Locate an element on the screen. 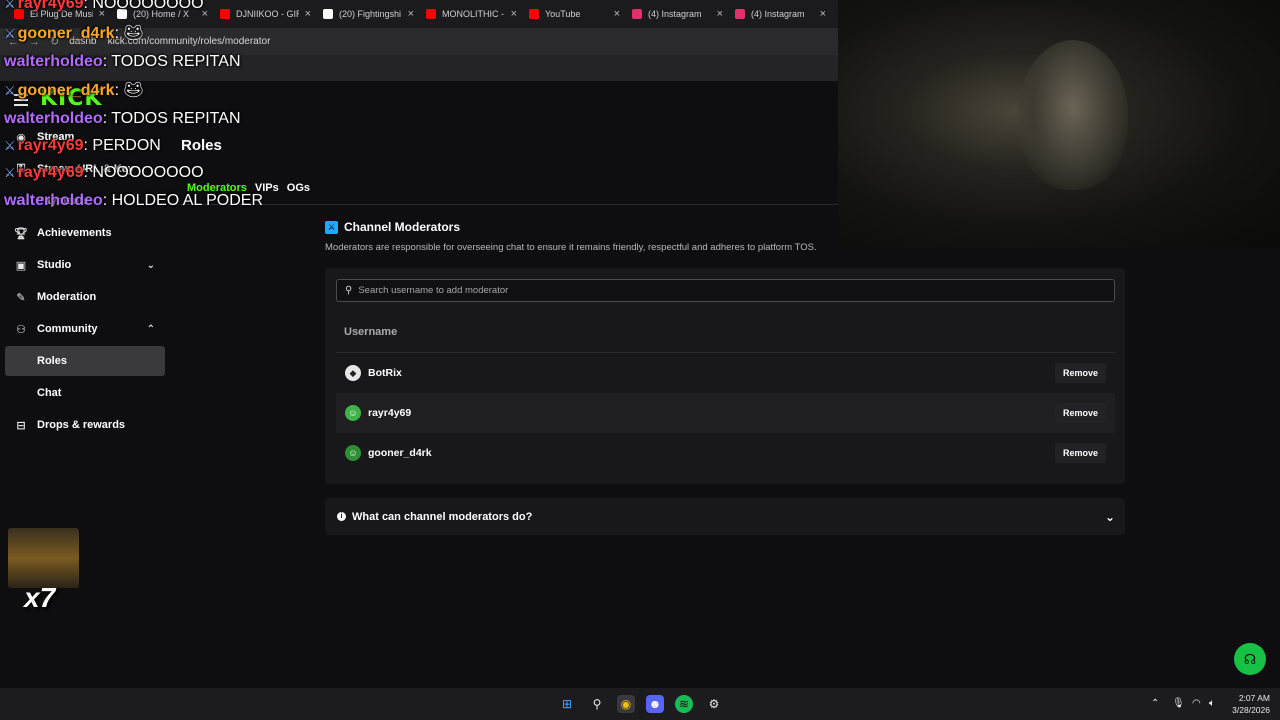  faq-question: What can channel moderators do? is located at coordinates (442, 516).